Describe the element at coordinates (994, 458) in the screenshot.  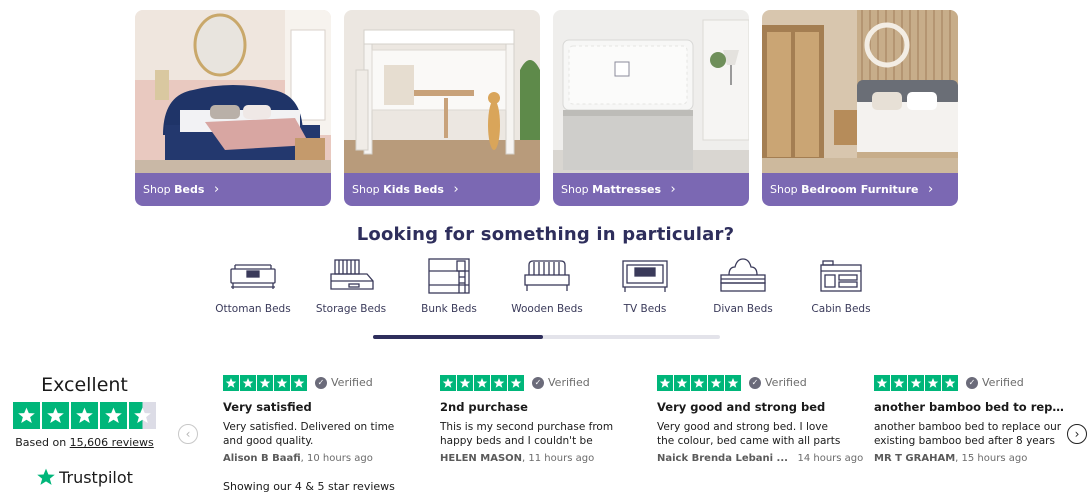
I see `review-time: 15 hours ago` at that location.